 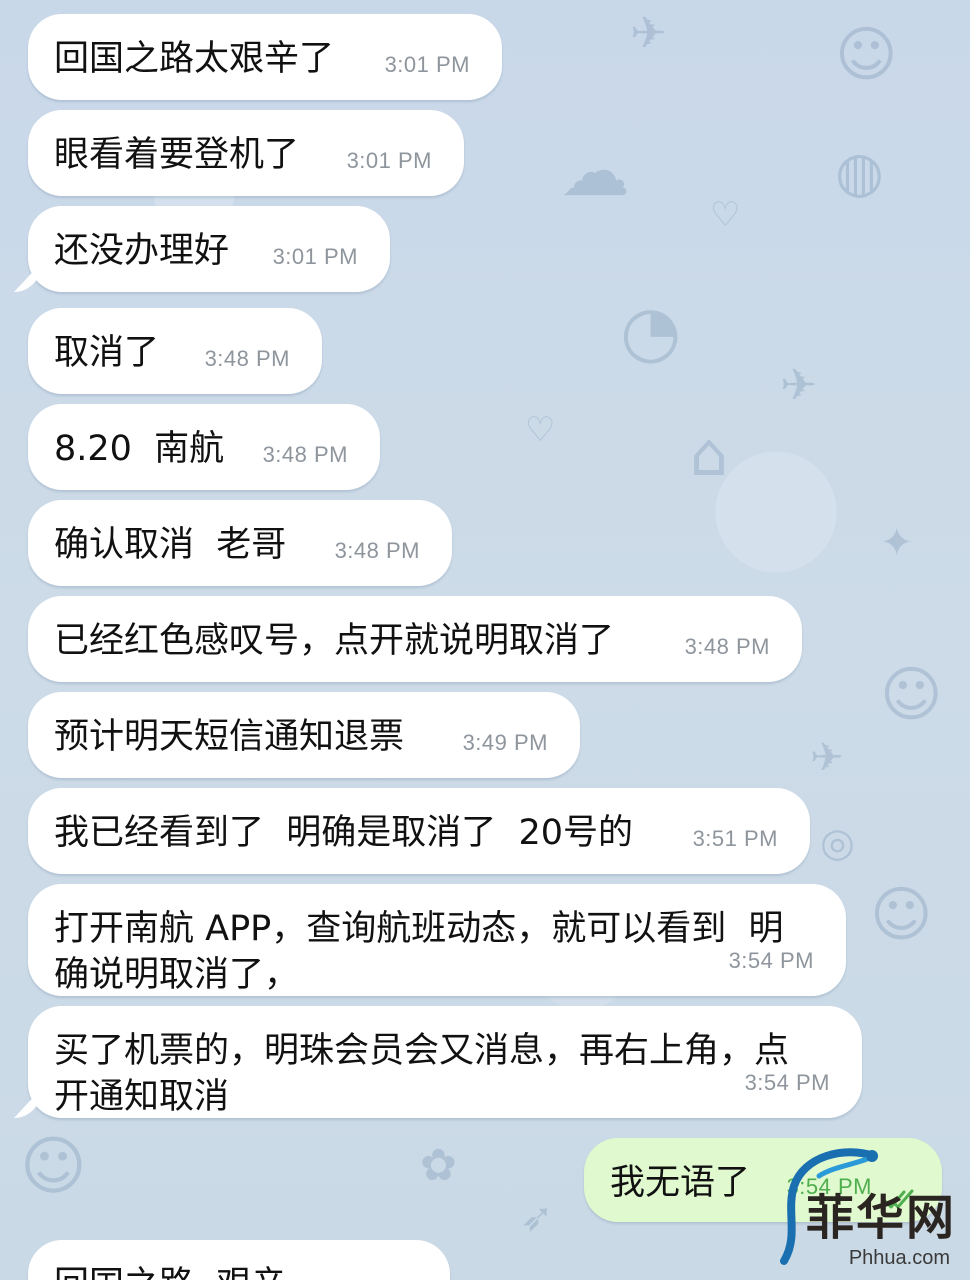 What do you see at coordinates (899, 1258) in the screenshot?
I see `watermark-url: Phhua.com` at bounding box center [899, 1258].